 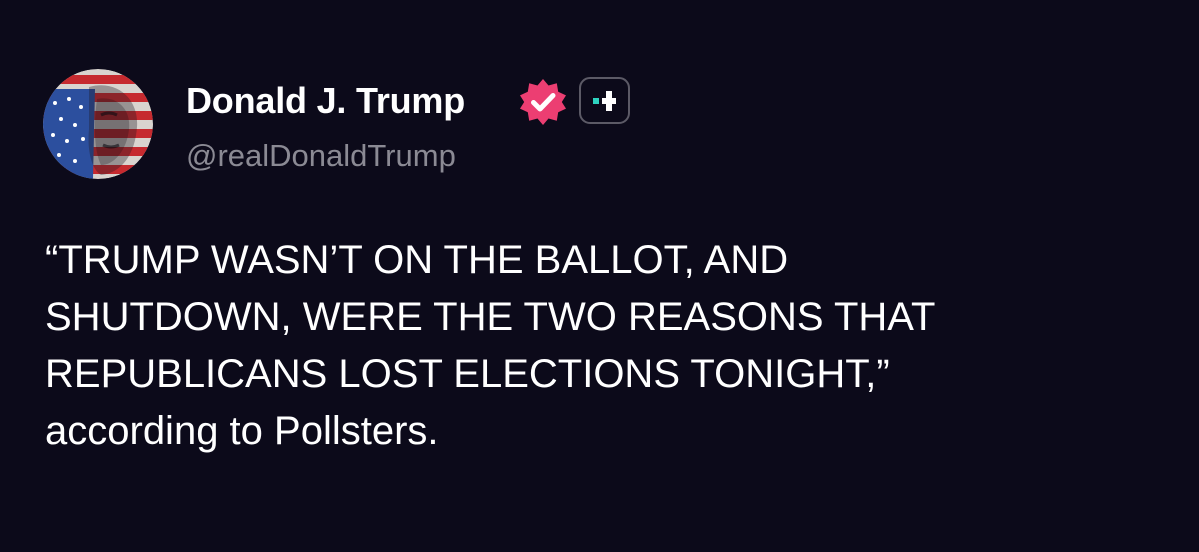 I want to click on avatar-image, so click(x=98, y=124).